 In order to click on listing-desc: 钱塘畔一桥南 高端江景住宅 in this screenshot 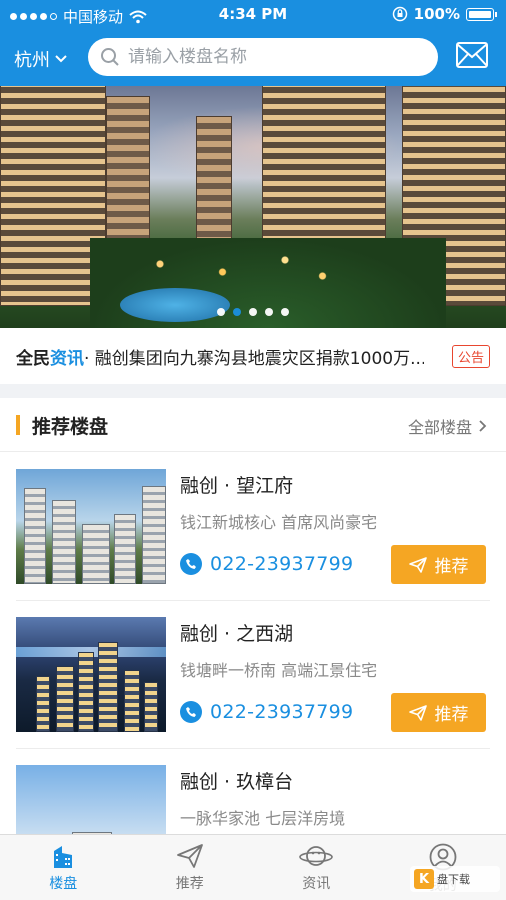, I will do `click(279, 670)`.